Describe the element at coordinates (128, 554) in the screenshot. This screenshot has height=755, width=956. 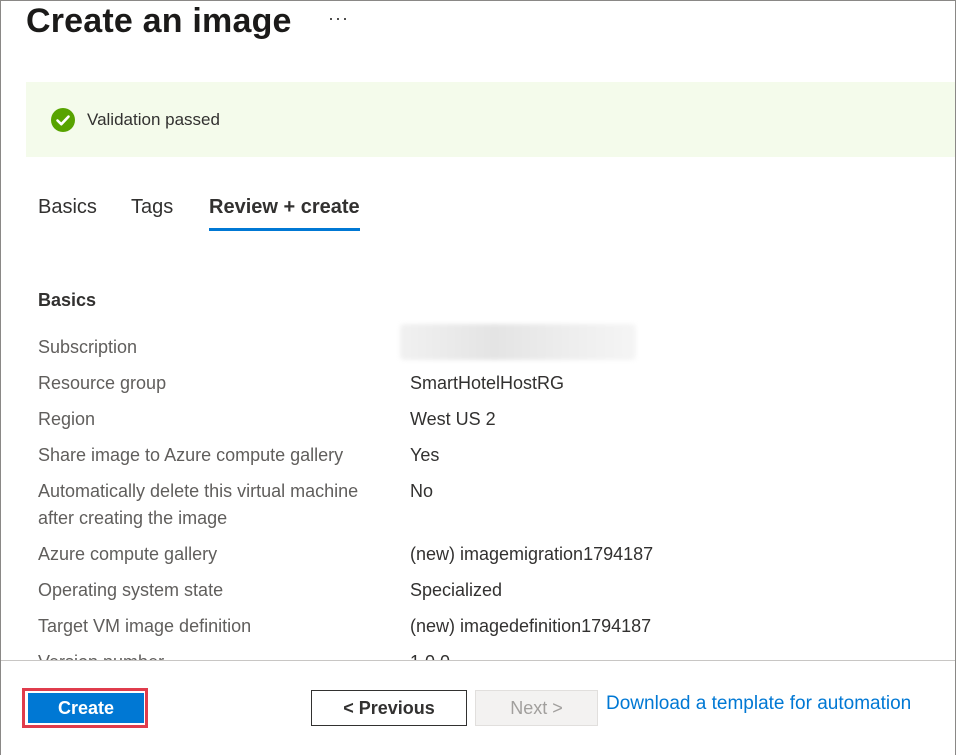
I see `row-label: Azure compute gallery` at that location.